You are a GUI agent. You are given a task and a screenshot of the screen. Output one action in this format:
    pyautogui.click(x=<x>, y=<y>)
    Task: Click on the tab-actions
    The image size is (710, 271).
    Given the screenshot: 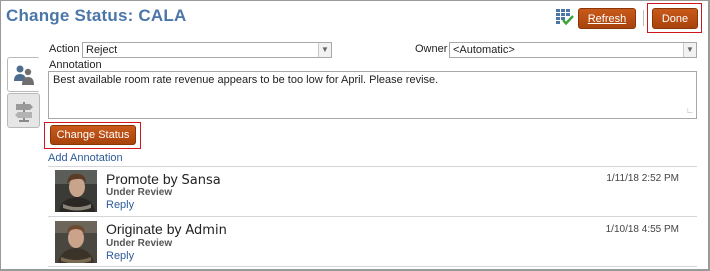 What is the action you would take?
    pyautogui.click(x=23, y=74)
    